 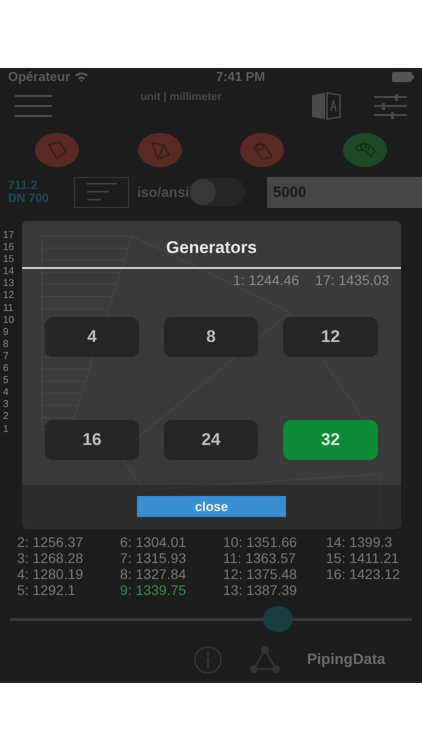 What do you see at coordinates (330, 337) in the screenshot?
I see `generator-option: 12` at bounding box center [330, 337].